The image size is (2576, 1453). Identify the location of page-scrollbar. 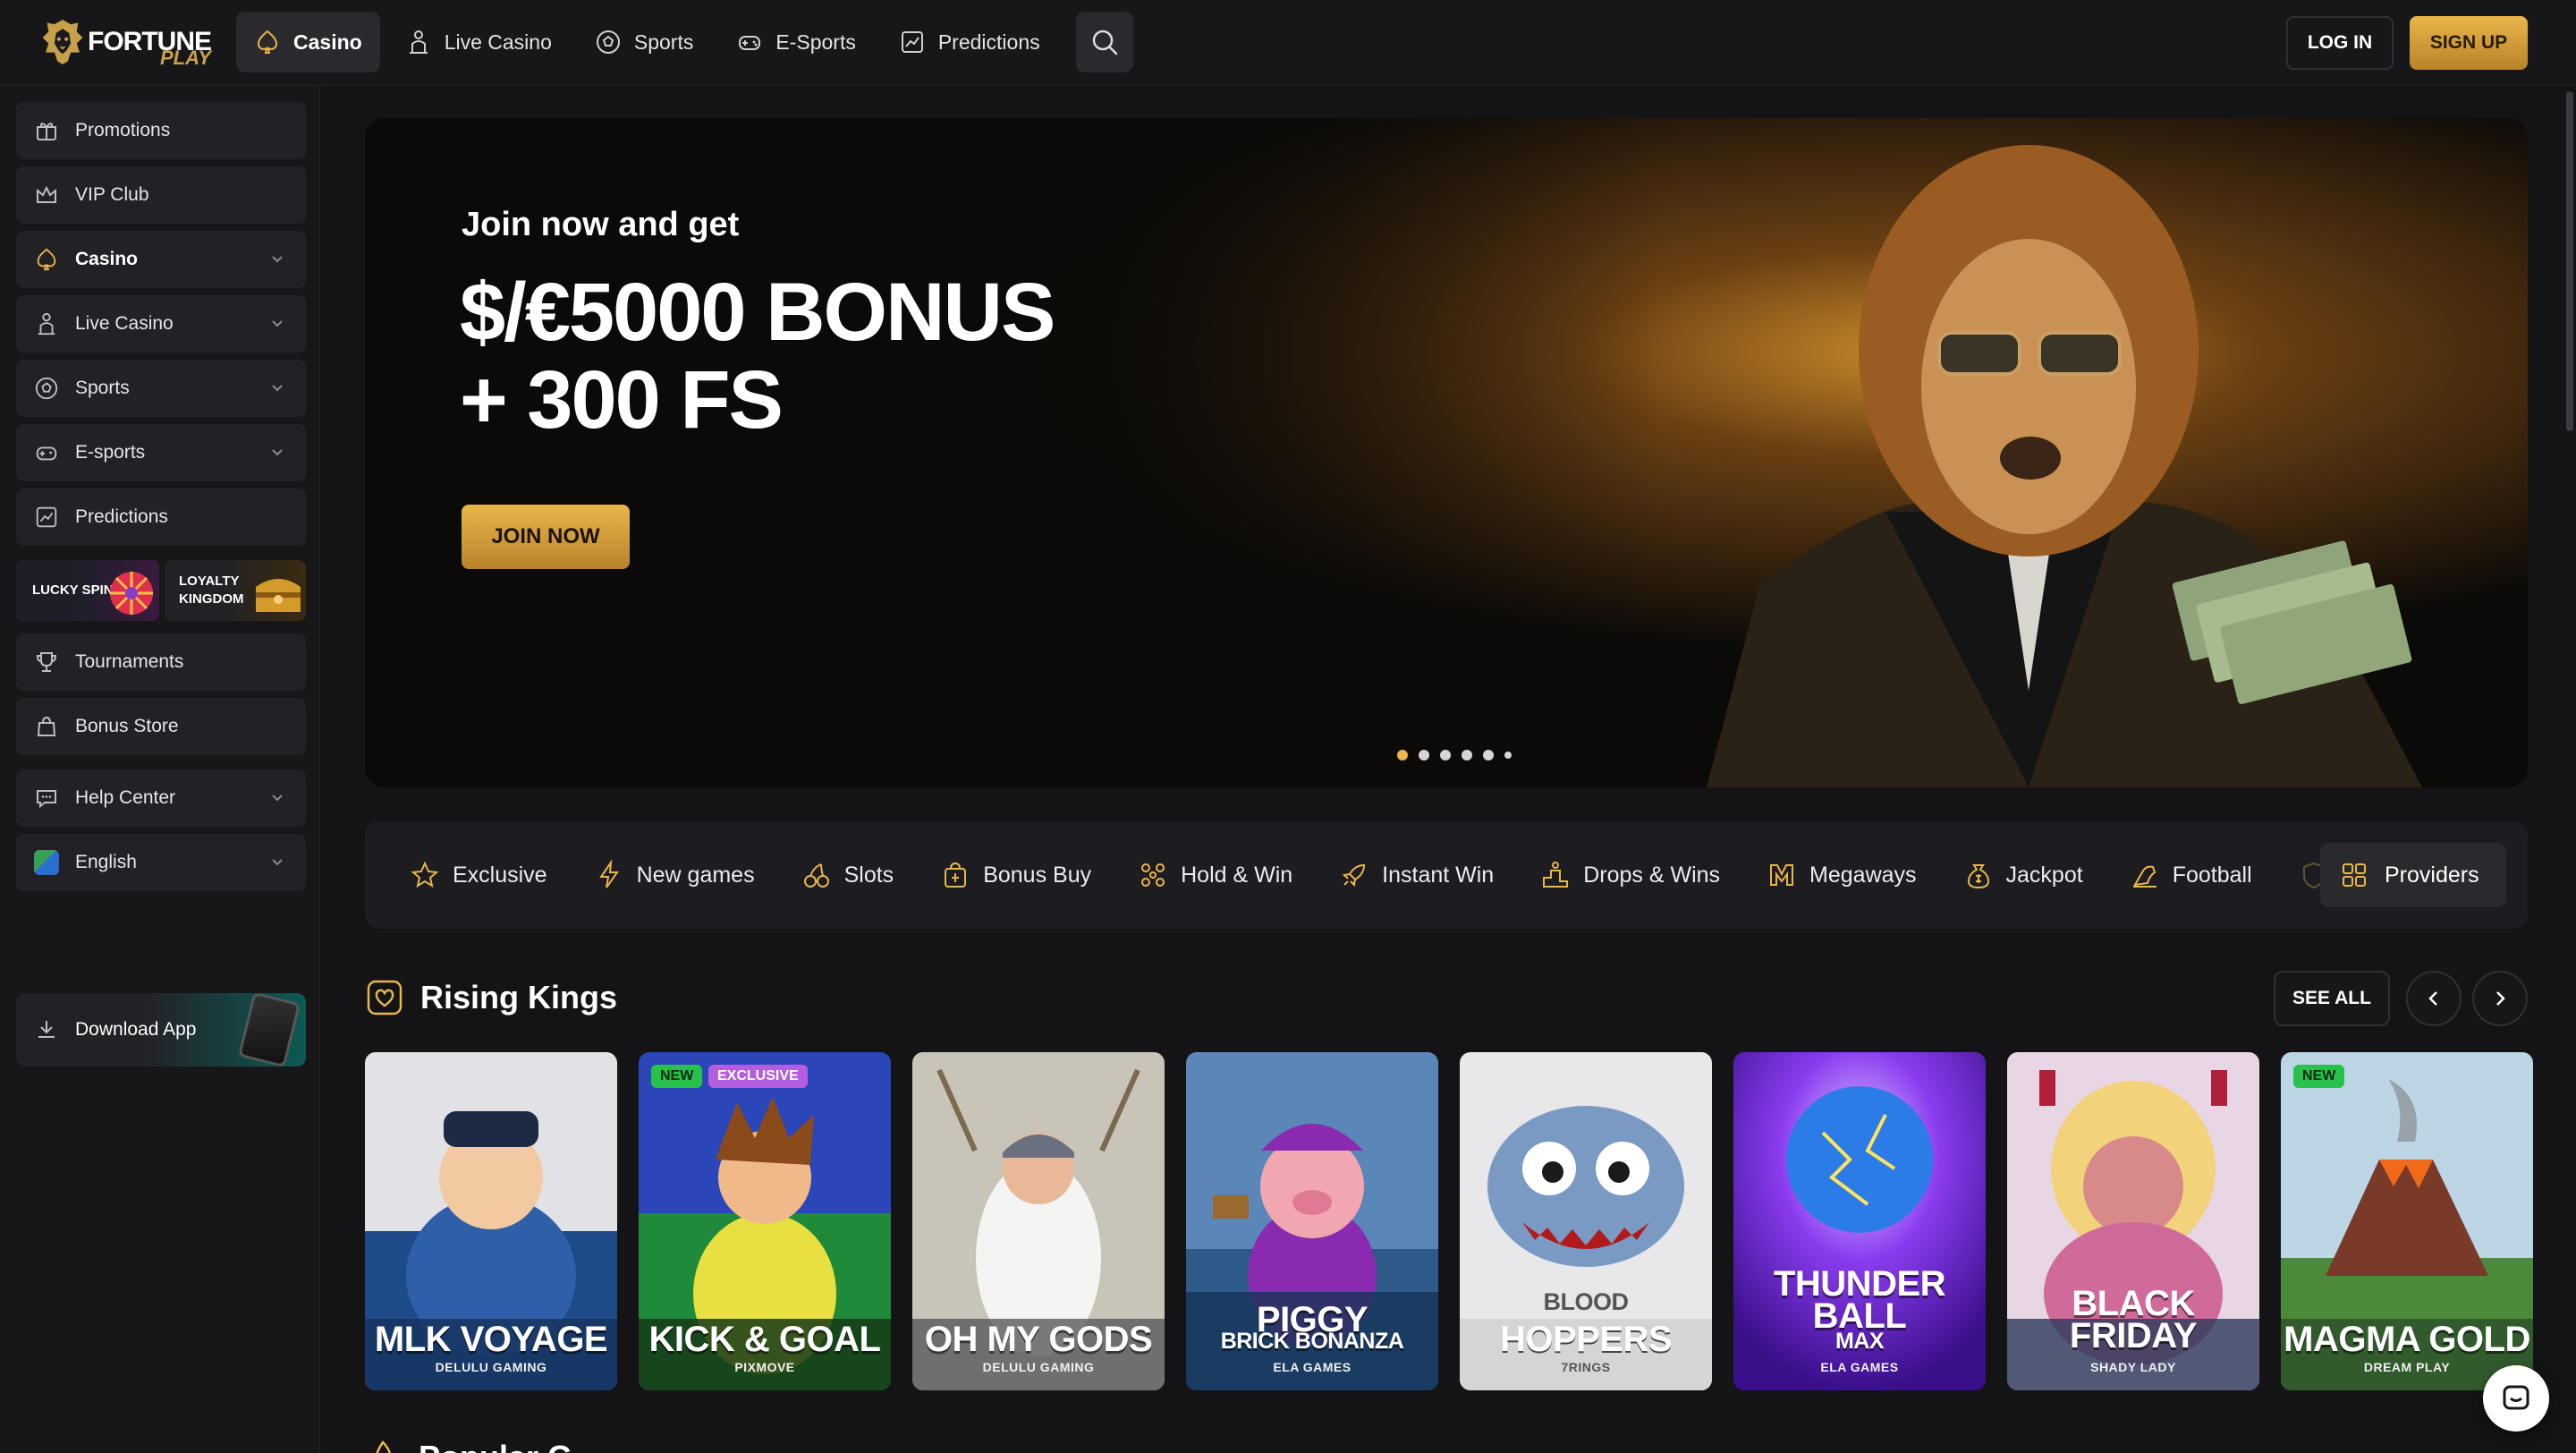
(2569, 769).